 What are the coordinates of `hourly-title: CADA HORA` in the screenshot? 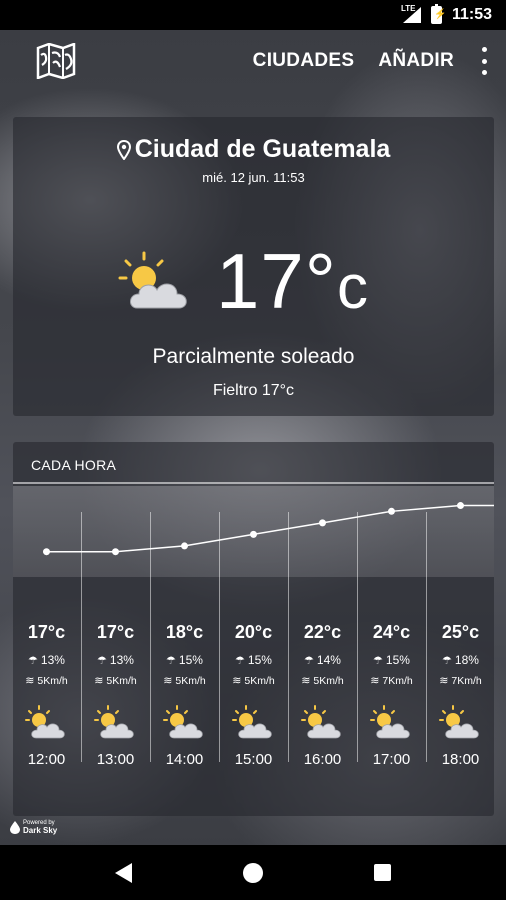 It's located at (253, 463).